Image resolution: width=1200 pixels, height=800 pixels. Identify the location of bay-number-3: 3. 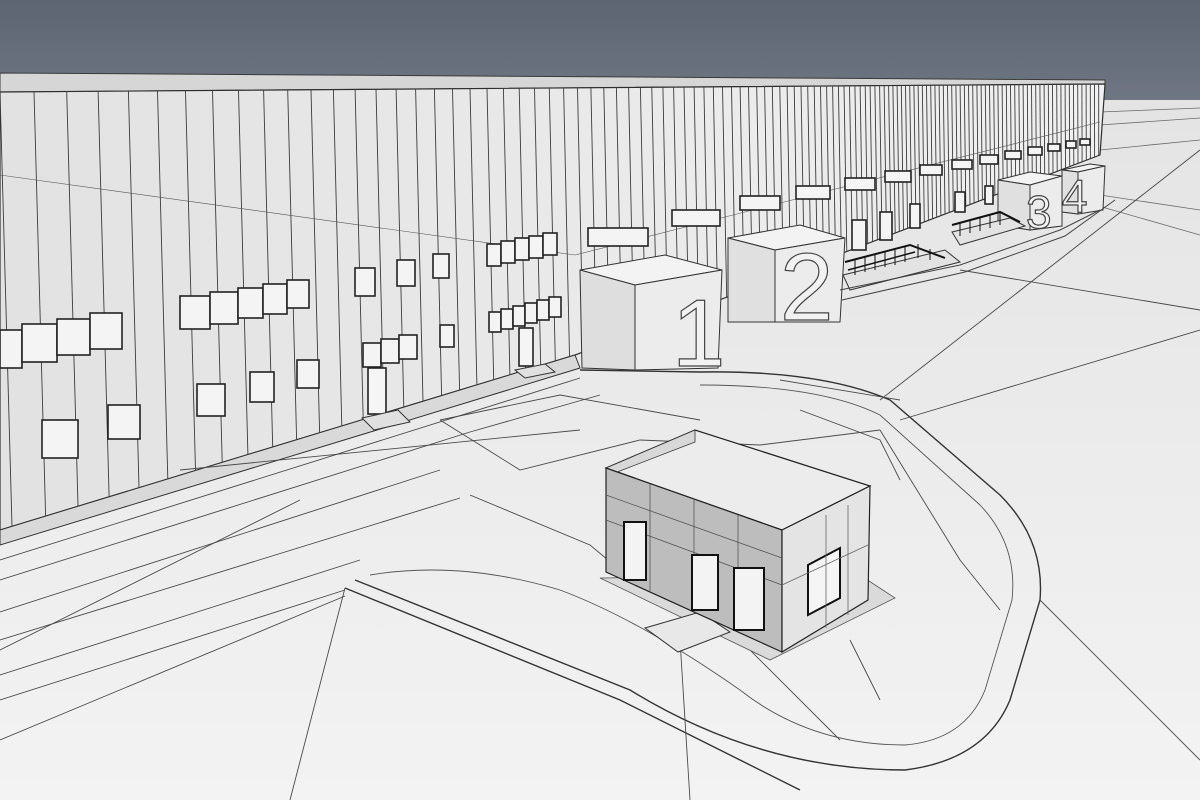
(1039, 212).